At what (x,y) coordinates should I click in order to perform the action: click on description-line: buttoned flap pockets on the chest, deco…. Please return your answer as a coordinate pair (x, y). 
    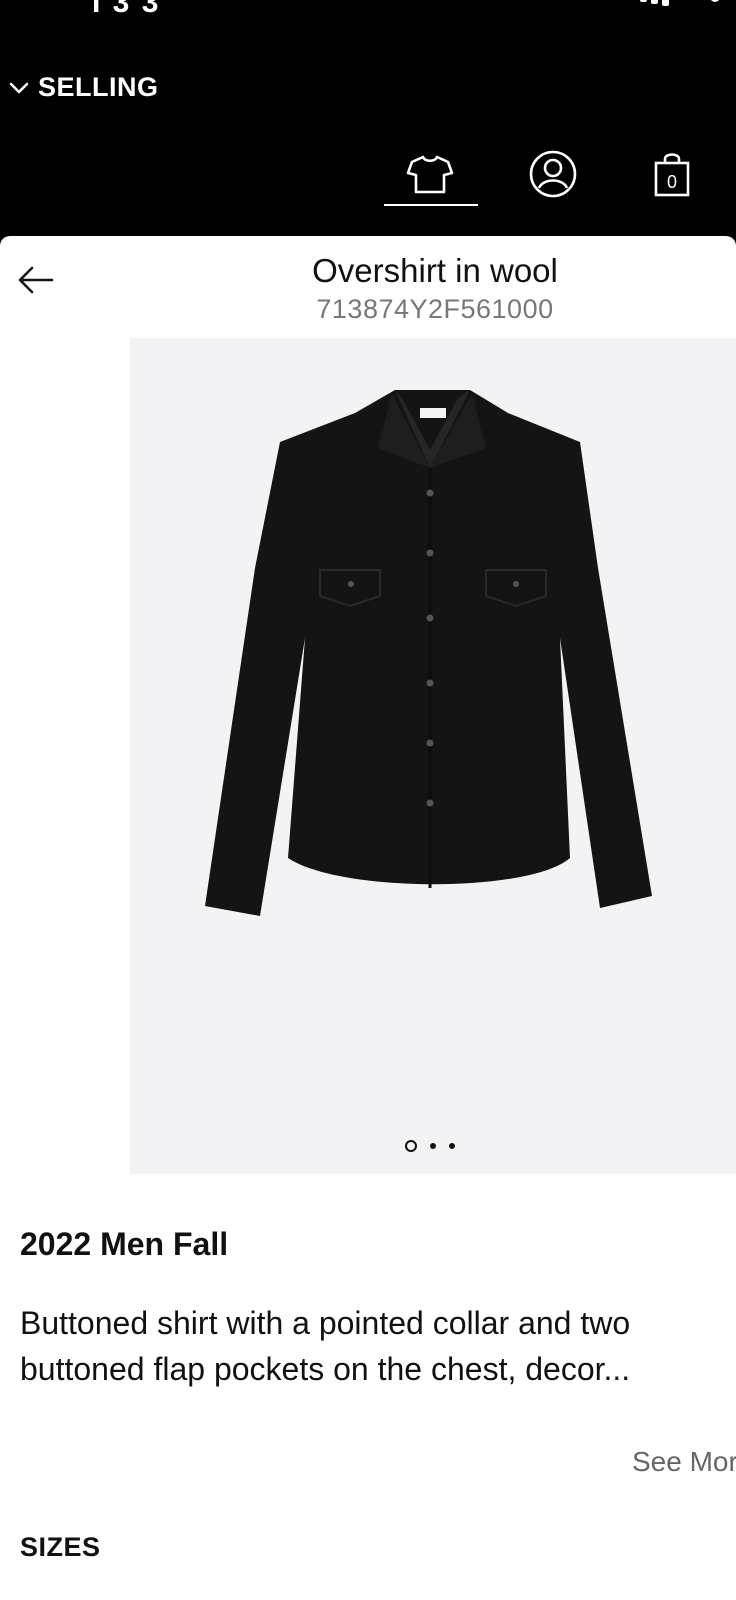
    Looking at the image, I should click on (325, 1369).